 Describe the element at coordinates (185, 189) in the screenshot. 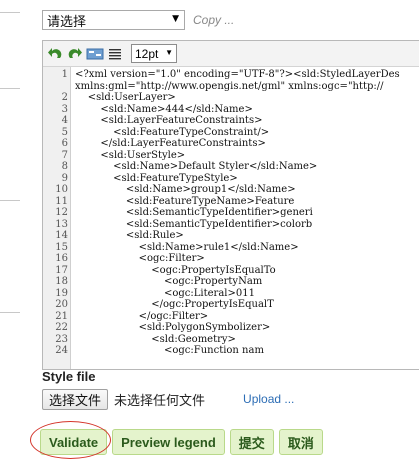

I see `code-text: <sld:Name>group1</sld:Name>` at that location.